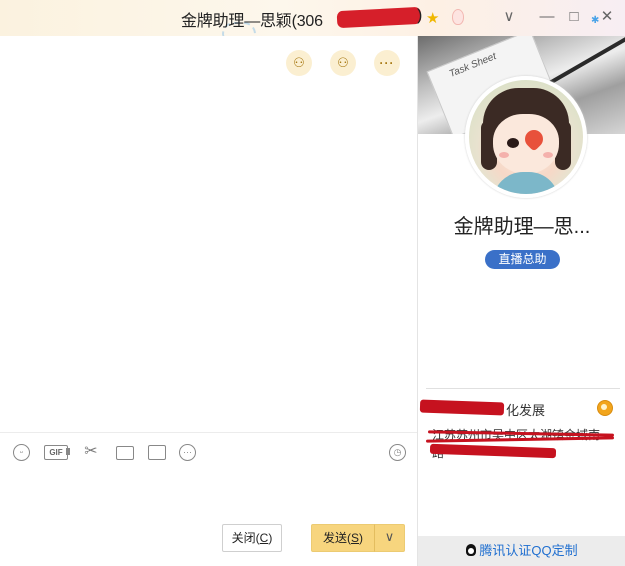 This screenshot has width=625, height=566. I want to click on image-icon, so click(157, 452).